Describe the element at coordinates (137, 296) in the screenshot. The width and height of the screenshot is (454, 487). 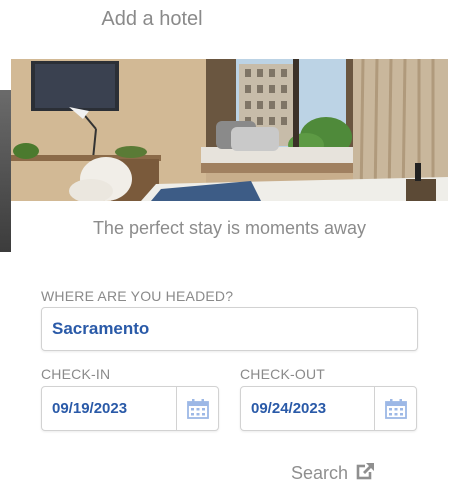
I see `destination-label: WHERE ARE YOU HEADED?` at that location.